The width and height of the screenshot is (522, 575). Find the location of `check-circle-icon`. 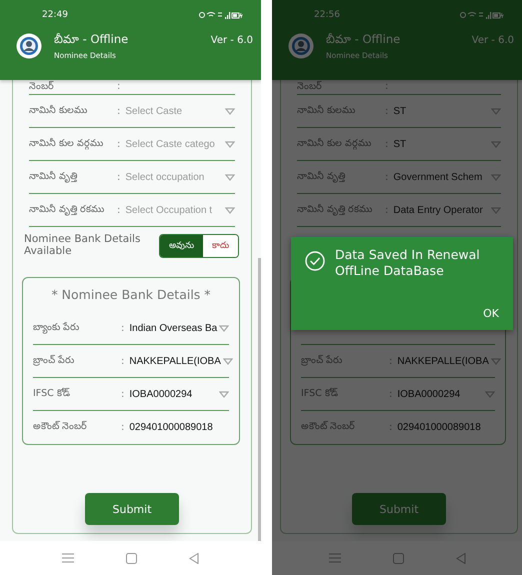

check-circle-icon is located at coordinates (315, 261).